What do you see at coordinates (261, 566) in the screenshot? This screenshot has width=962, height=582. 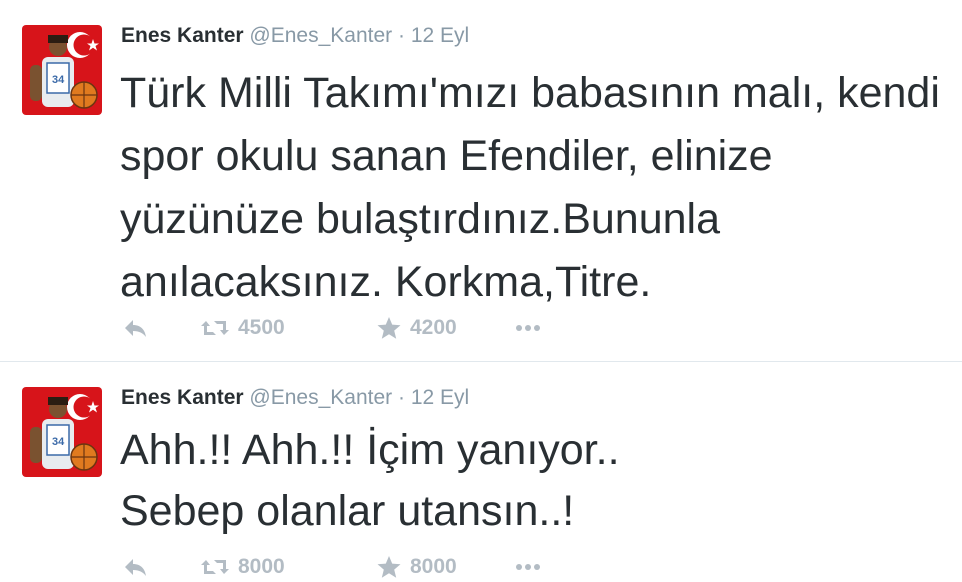 I see `retweet-count: 8000` at bounding box center [261, 566].